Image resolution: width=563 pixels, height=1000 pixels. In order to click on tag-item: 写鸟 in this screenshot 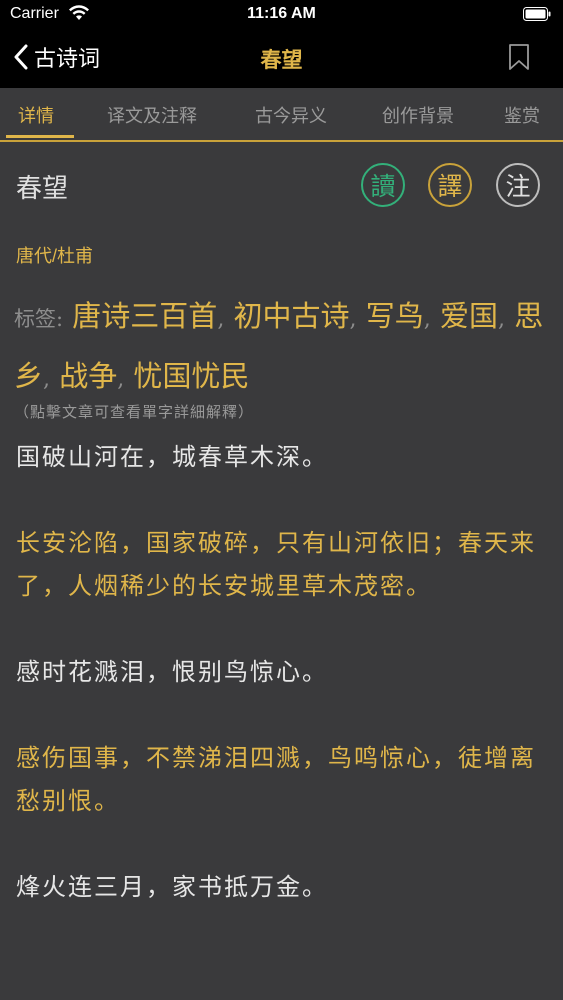, I will do `click(395, 316)`.